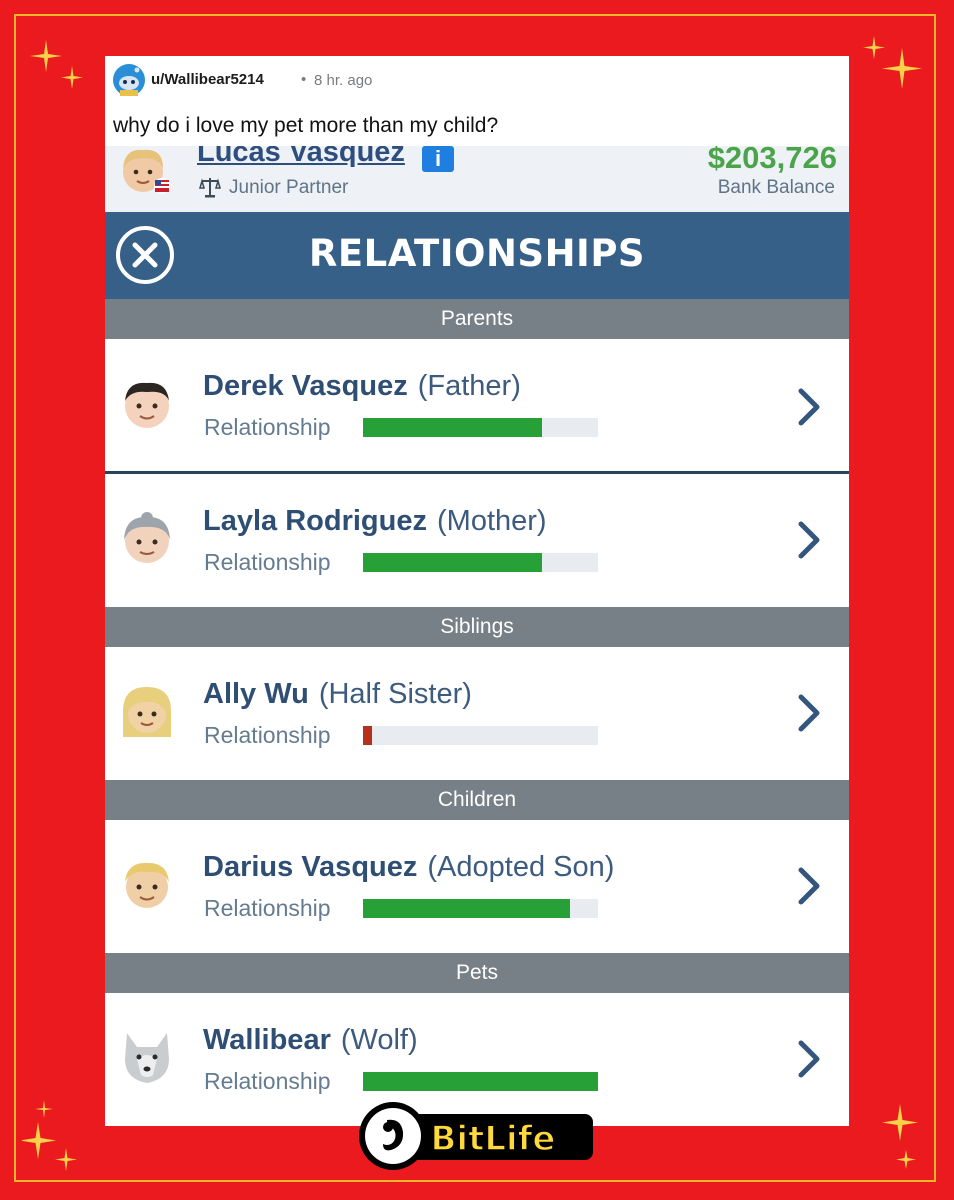 The width and height of the screenshot is (954, 1200). Describe the element at coordinates (492, 521) in the screenshot. I see `person-role: (Mother)` at that location.